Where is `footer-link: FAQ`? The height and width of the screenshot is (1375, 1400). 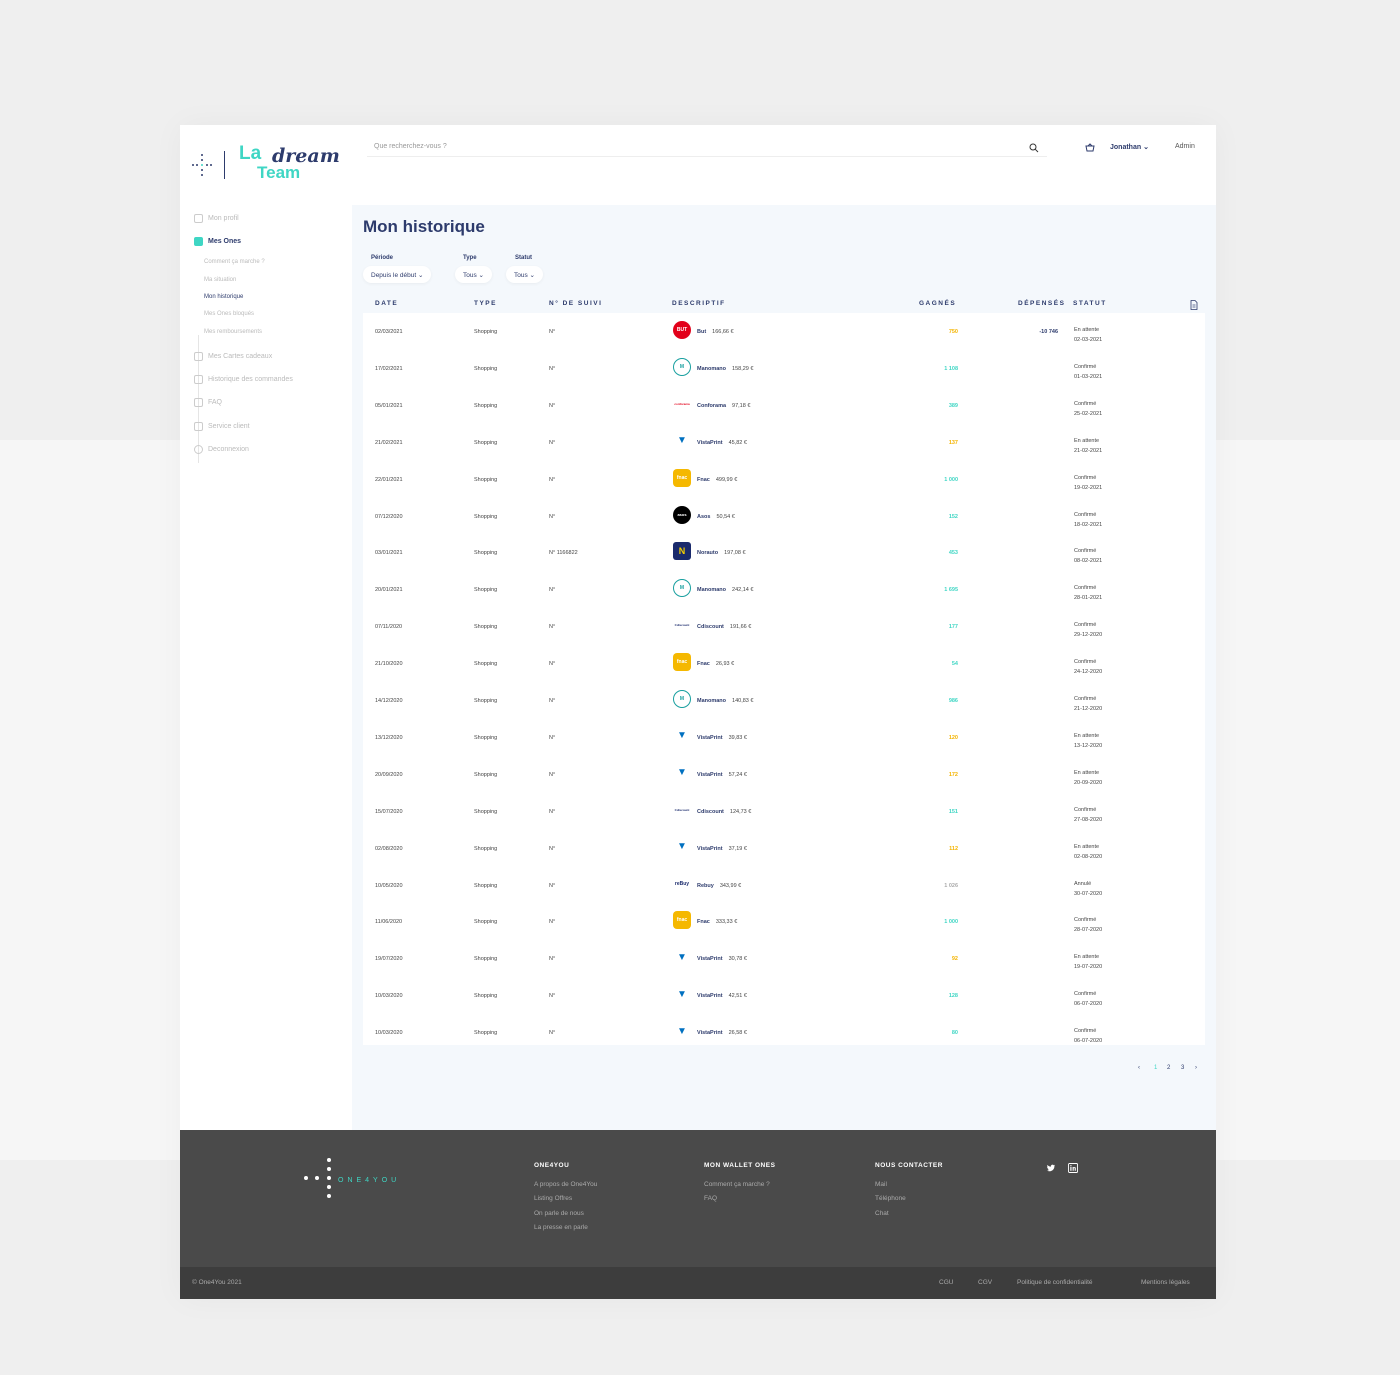 footer-link: FAQ is located at coordinates (710, 1198).